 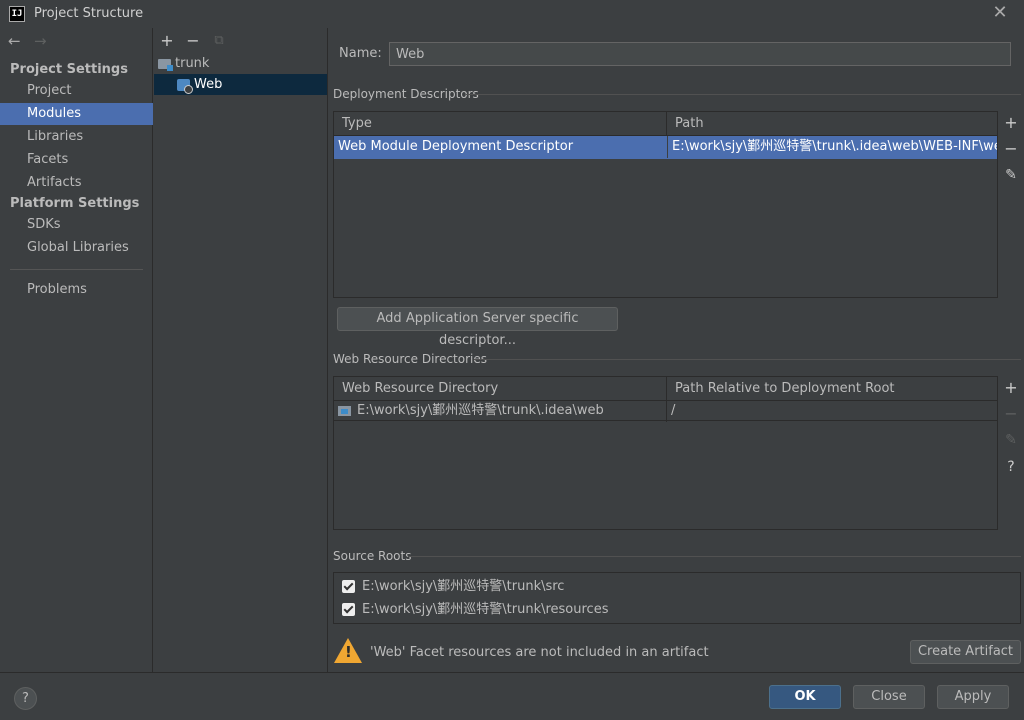 I want to click on web-facet-icon, so click(x=185, y=86).